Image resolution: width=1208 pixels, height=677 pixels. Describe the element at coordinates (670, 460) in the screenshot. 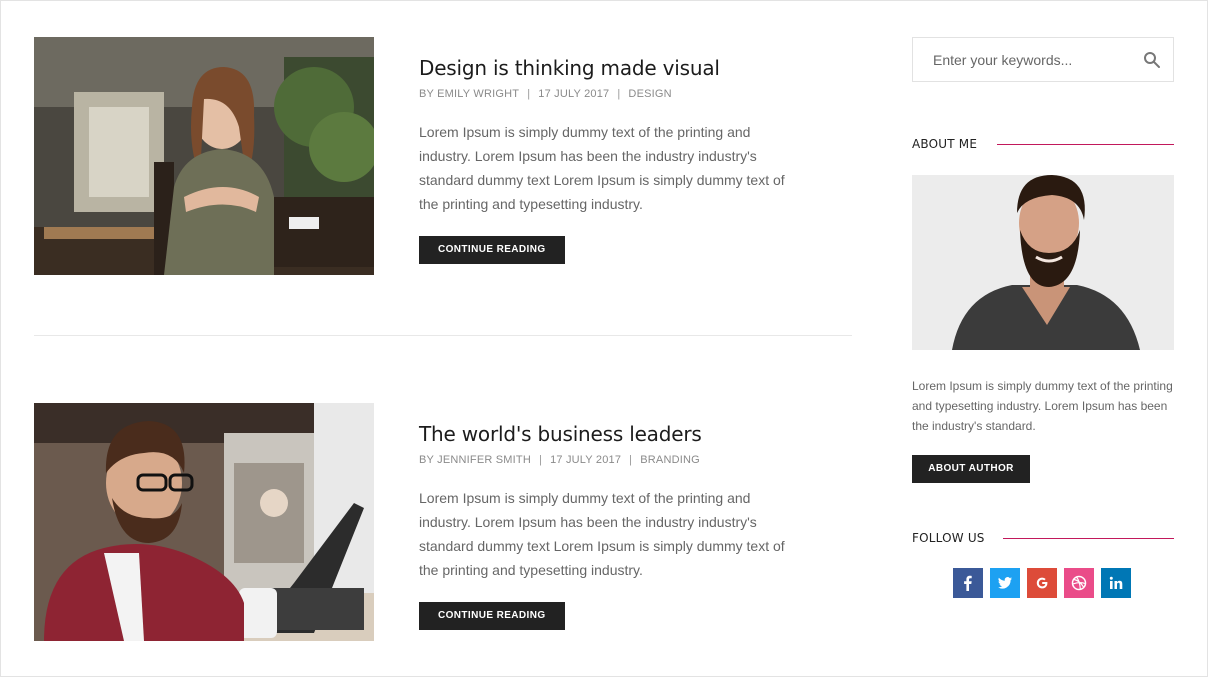

I see `post-category: BRANDING` at that location.